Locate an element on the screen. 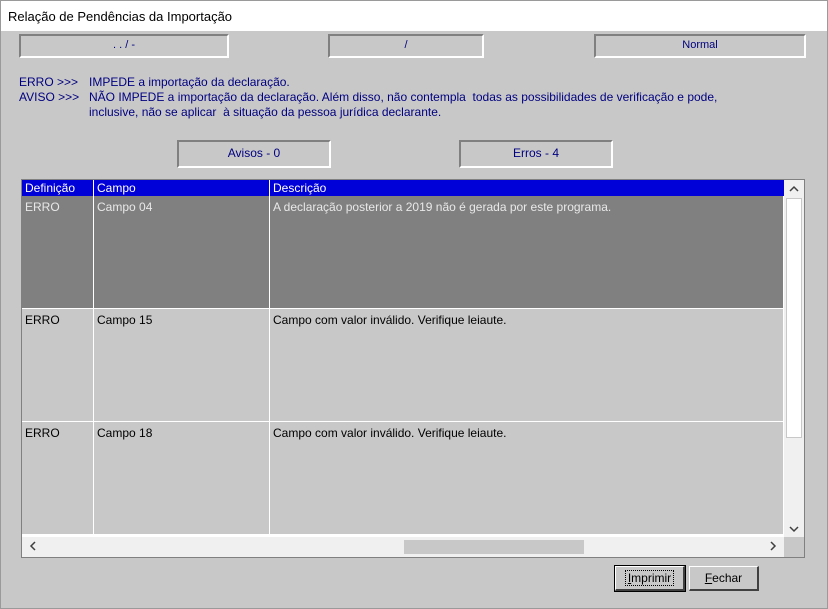 This screenshot has width=828, height=609. column-header-definicao: Definição is located at coordinates (58, 188).